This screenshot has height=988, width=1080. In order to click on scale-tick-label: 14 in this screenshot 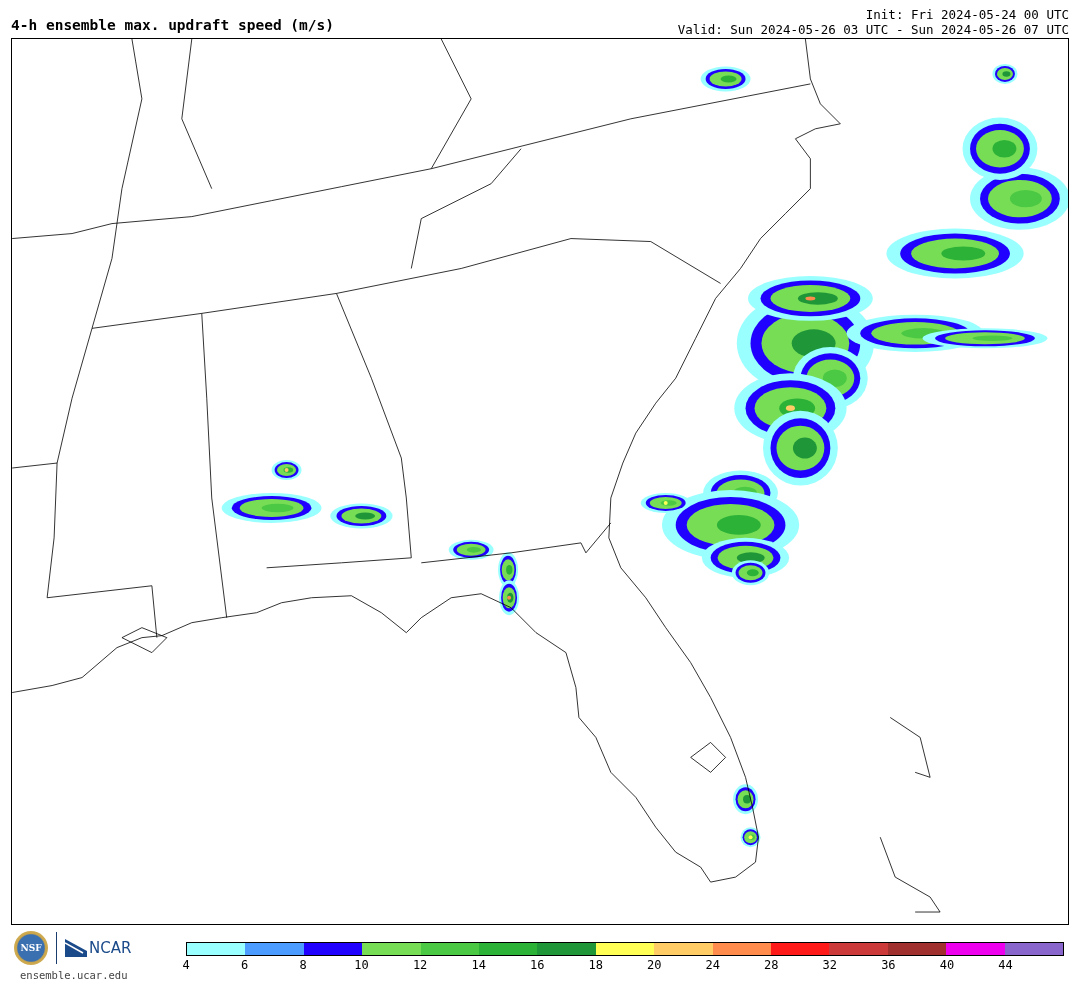, I will do `click(478, 965)`.